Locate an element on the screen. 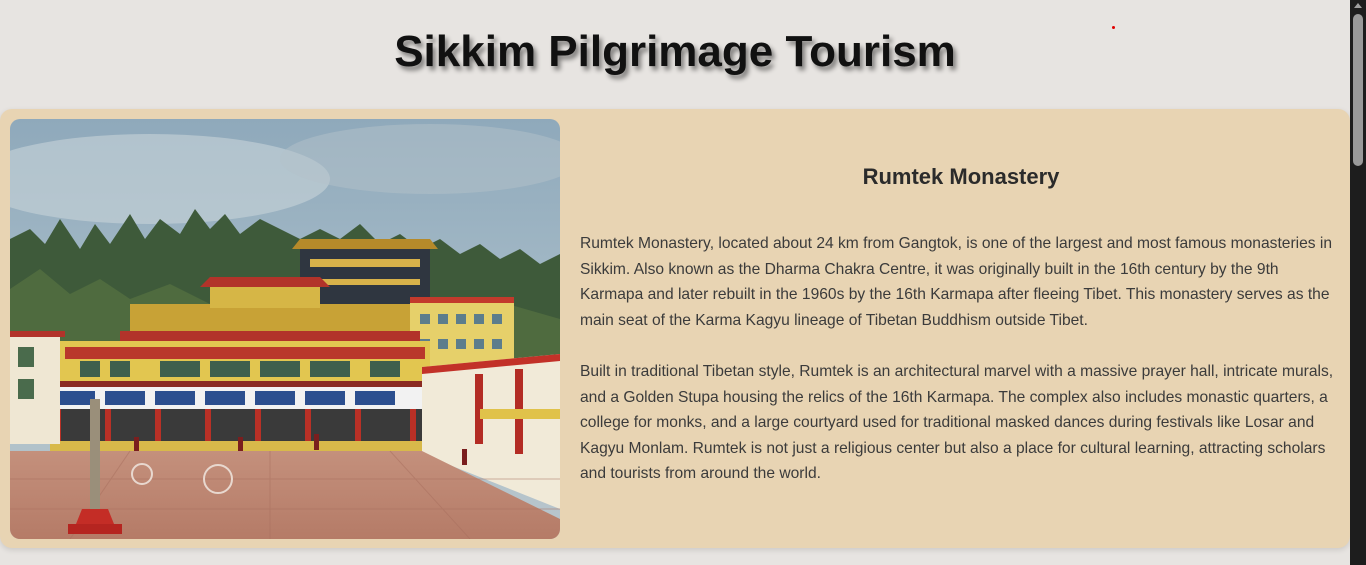 This screenshot has height=565, width=1366. scroll-up-arrow-icon is located at coordinates (1358, 5).